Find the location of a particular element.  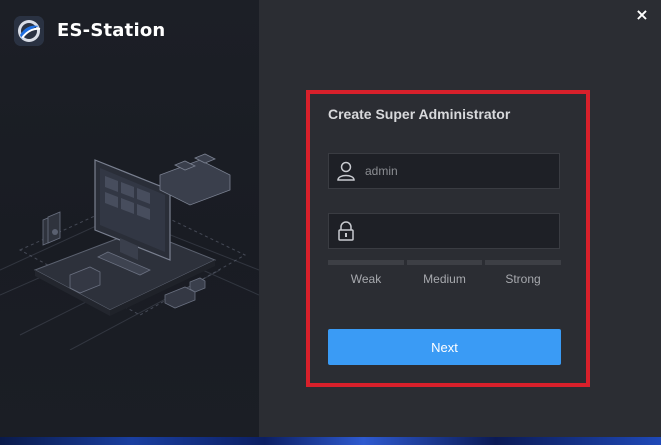

close-button: × is located at coordinates (642, 15).